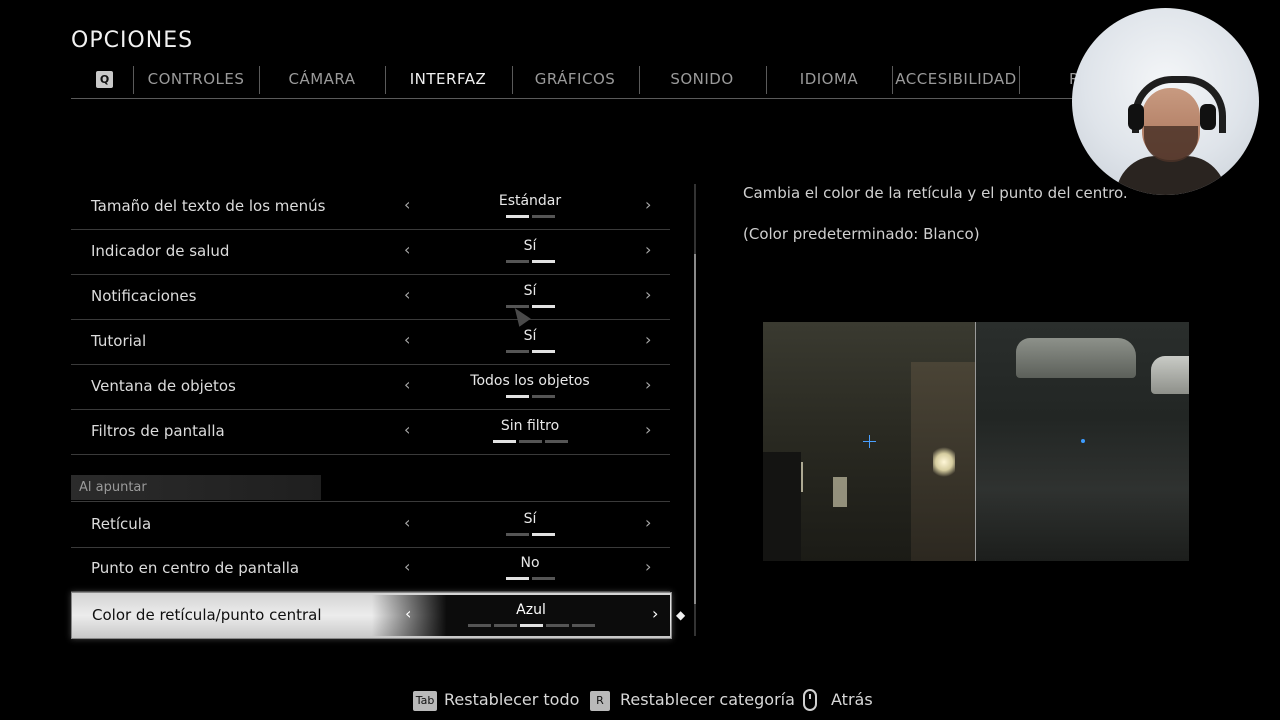  I want to click on key-hint-q: Q, so click(104, 79).